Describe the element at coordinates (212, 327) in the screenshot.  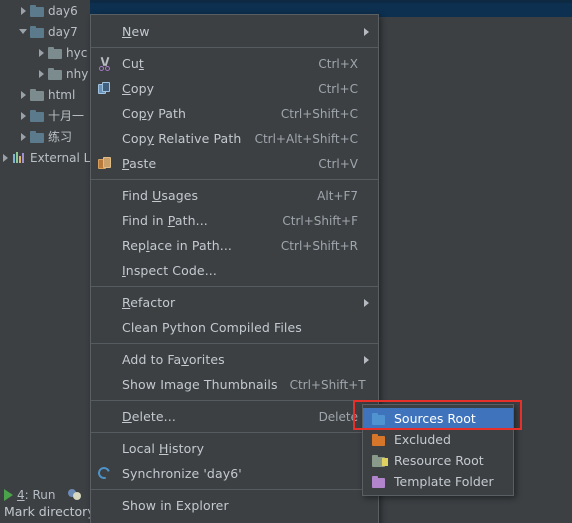
I see `menu-item-label: Clean Python Compiled Files` at that location.